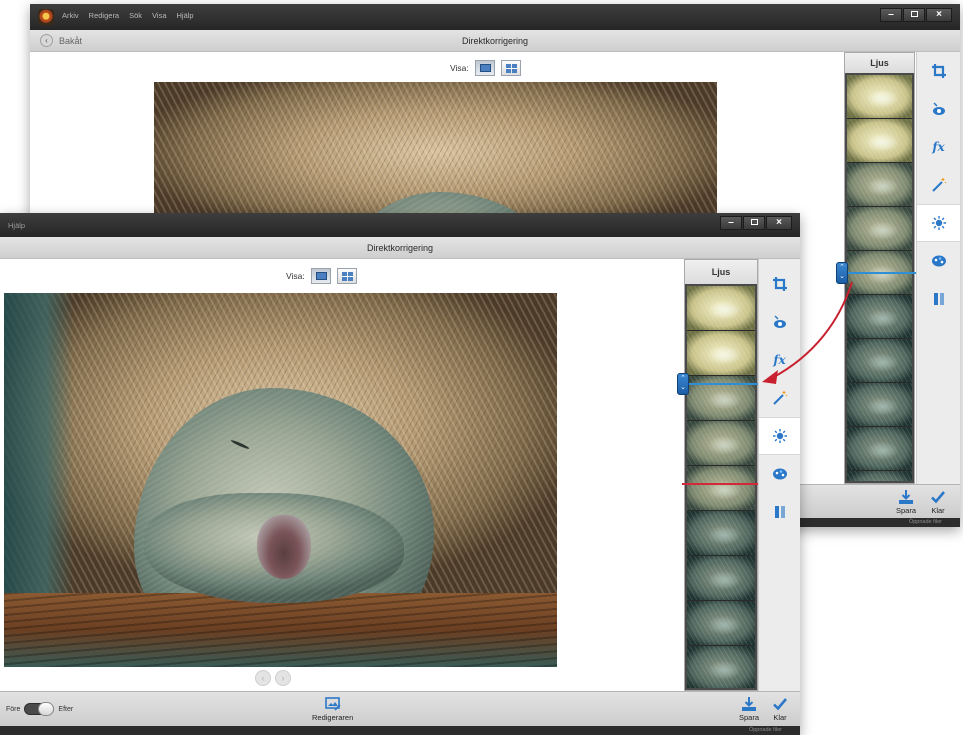  What do you see at coordinates (749, 717) in the screenshot?
I see `front-save-label: Spara` at bounding box center [749, 717].